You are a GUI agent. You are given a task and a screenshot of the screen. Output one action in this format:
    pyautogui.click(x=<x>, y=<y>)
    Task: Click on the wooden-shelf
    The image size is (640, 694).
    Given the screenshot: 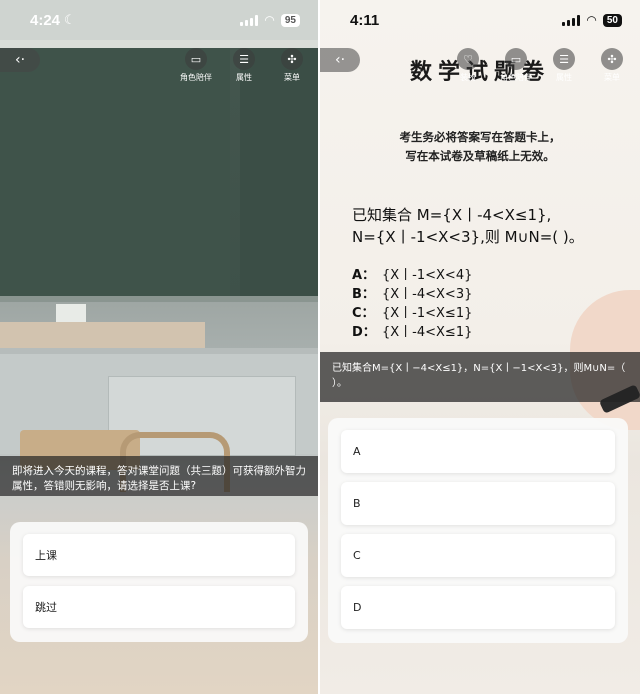 What is the action you would take?
    pyautogui.click(x=102, y=335)
    